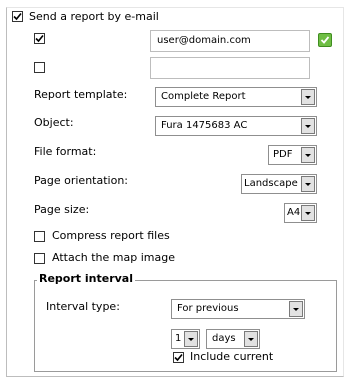 The width and height of the screenshot is (351, 381). I want to click on email-1-input: user@domain.com, so click(230, 41).